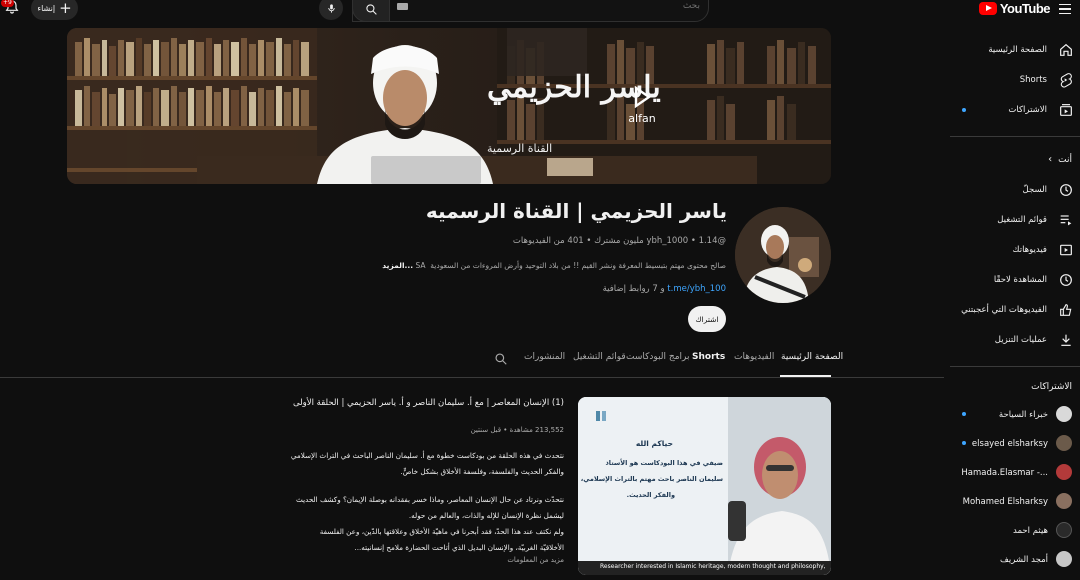 The width and height of the screenshot is (1080, 580). What do you see at coordinates (402, 6) in the screenshot?
I see `keyboard-icon` at bounding box center [402, 6].